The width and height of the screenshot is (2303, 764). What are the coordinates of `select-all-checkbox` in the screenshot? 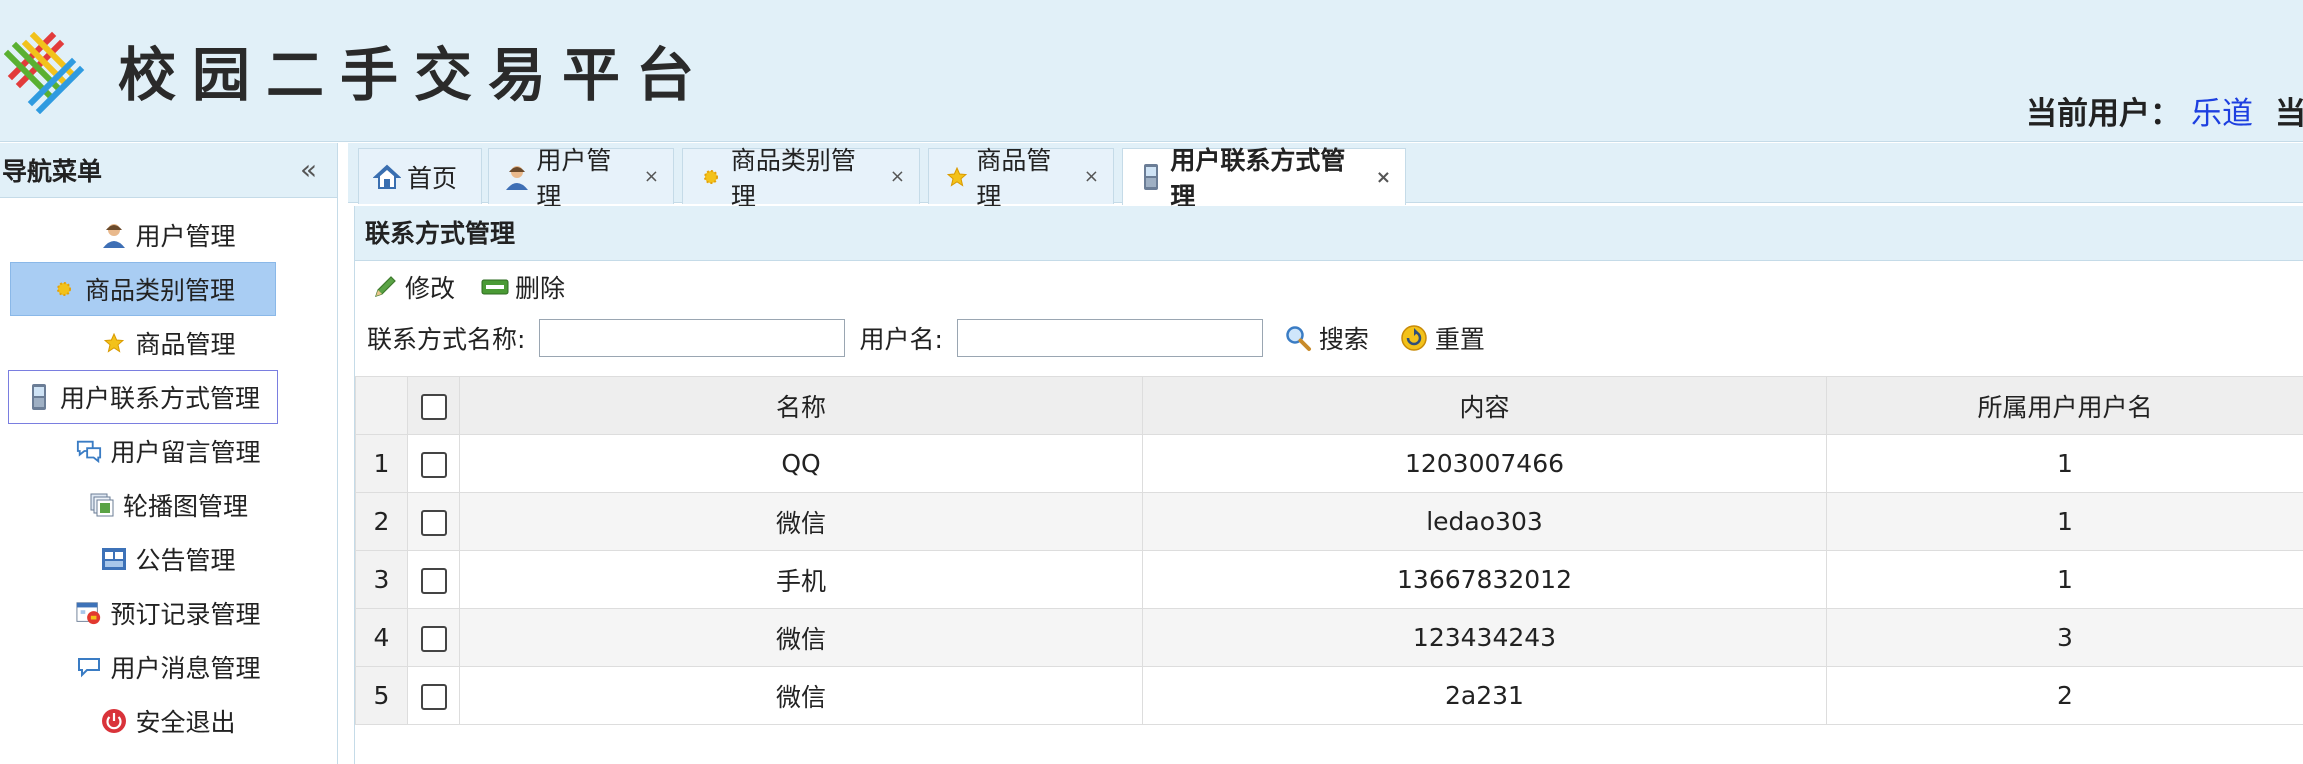 It's located at (433, 407).